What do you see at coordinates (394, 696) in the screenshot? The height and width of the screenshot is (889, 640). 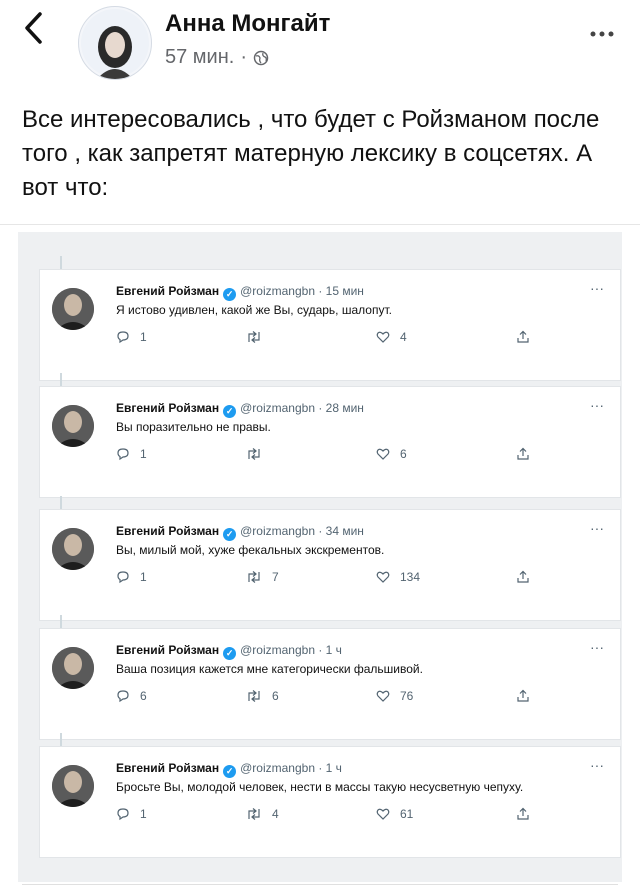 I see `like-button: 76` at bounding box center [394, 696].